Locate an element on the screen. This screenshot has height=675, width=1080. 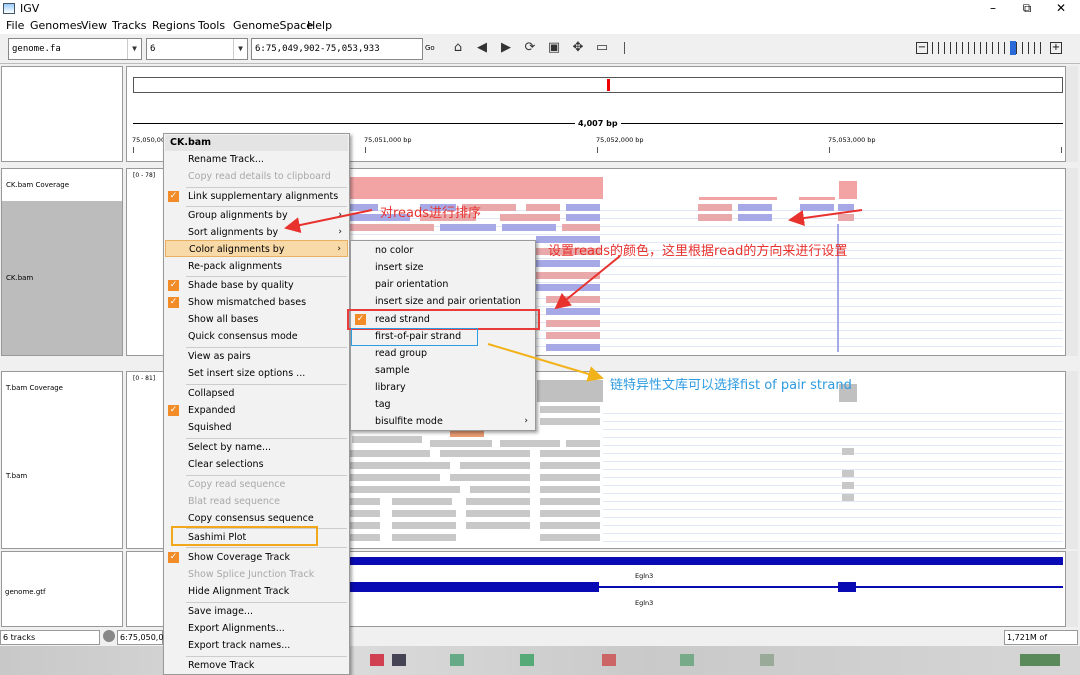
annotation-arrows is located at coordinates (573, 295).